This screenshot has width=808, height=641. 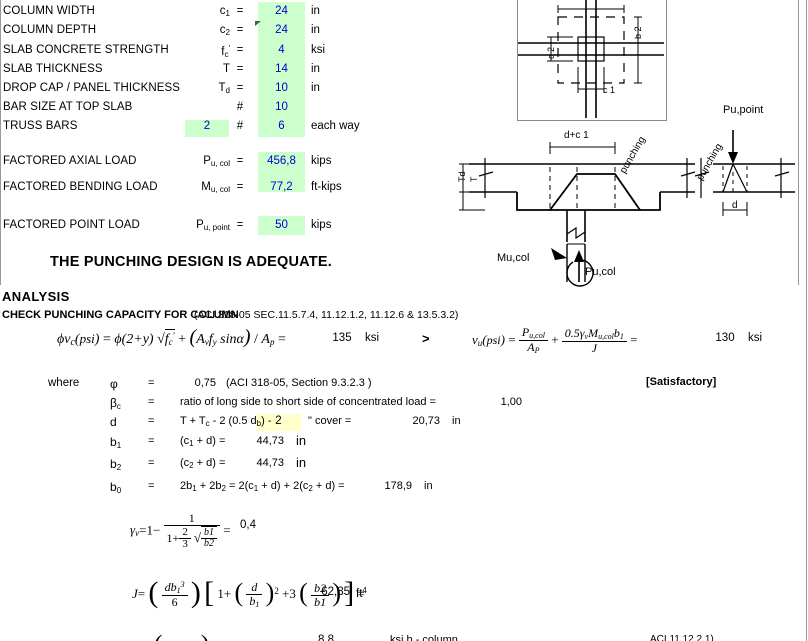 I want to click on symbol-Td: Td, so click(x=224, y=88).